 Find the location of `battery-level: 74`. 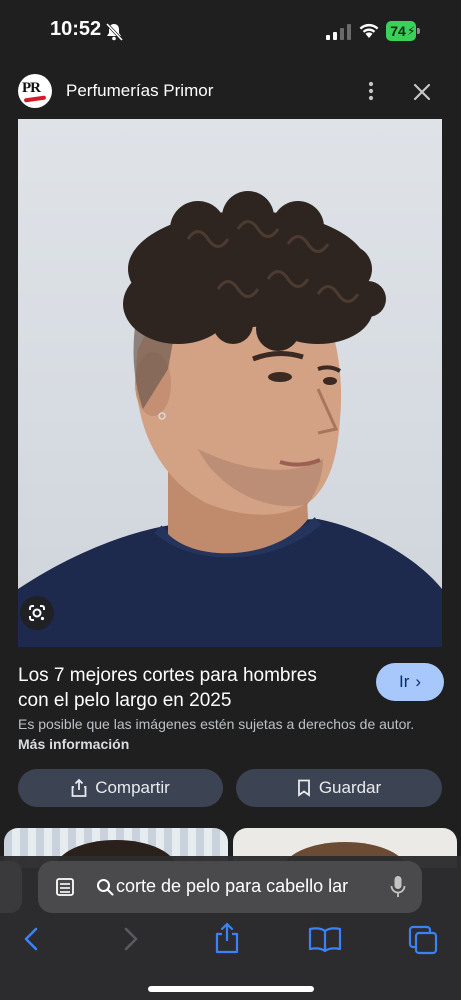

battery-level: 74 is located at coordinates (398, 31).